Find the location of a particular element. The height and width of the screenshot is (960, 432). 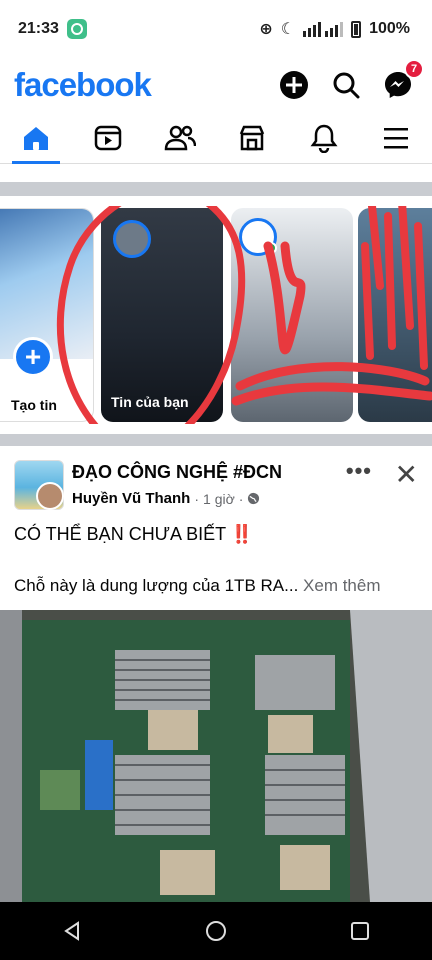

dnd-moon-icon: ☾ is located at coordinates (288, 29).